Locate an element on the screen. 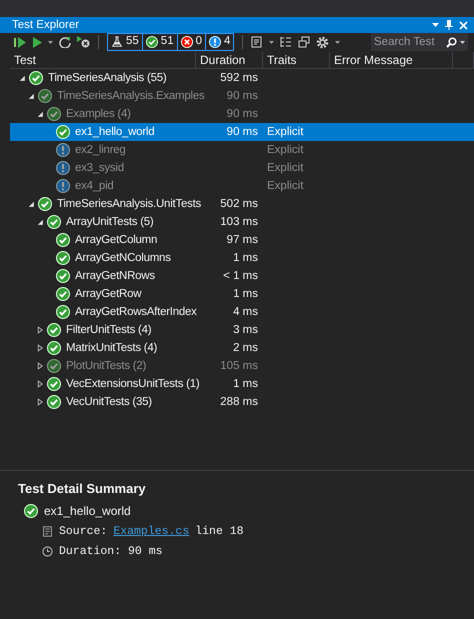 The height and width of the screenshot is (619, 474). count-filter: 51 is located at coordinates (160, 42).